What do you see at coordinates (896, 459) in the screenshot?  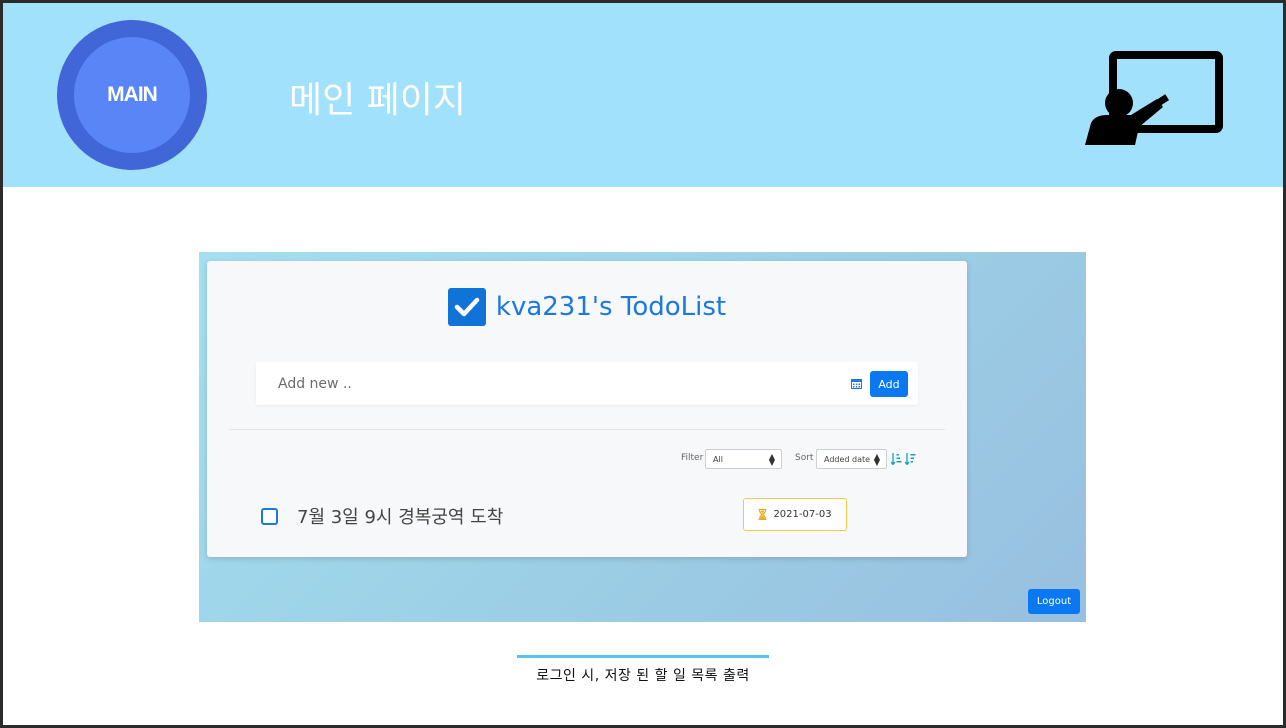 I see `sort-ascending-icon` at bounding box center [896, 459].